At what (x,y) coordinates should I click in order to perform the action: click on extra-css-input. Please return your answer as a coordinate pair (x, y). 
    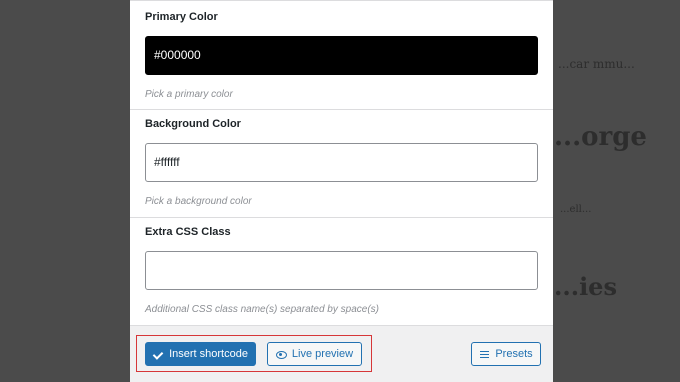
    Looking at the image, I should click on (341, 270).